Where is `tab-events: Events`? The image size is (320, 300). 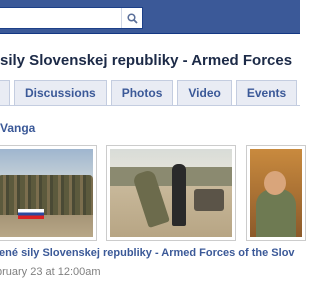
tab-events: Events is located at coordinates (266, 92).